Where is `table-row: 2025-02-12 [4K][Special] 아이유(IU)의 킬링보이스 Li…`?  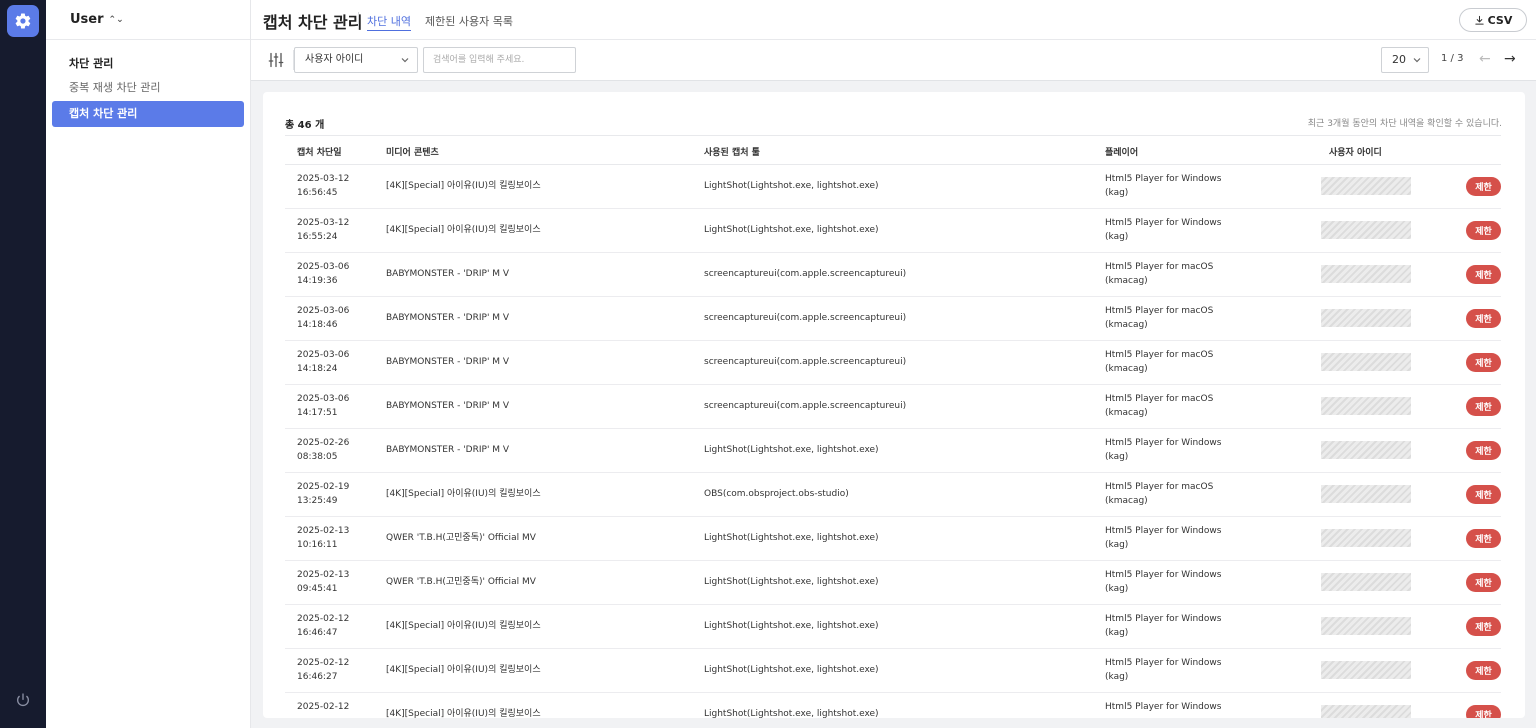
table-row: 2025-02-12 [4K][Special] 아이유(IU)의 킬링보이스 Li… is located at coordinates (893, 705).